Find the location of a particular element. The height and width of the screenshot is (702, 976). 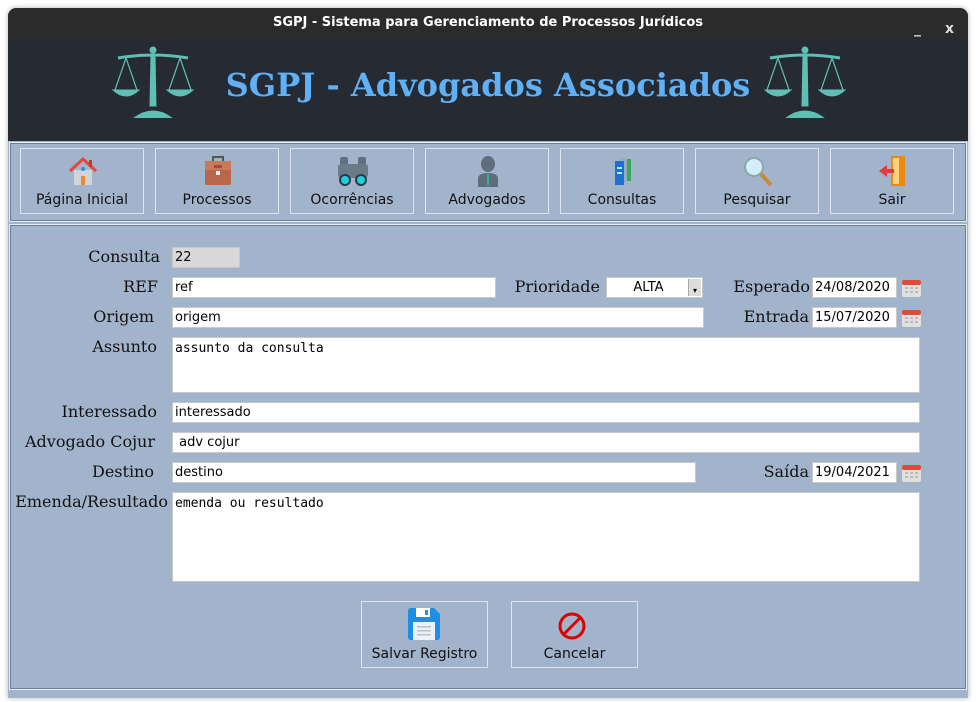

lawyer-icon is located at coordinates (488, 171).